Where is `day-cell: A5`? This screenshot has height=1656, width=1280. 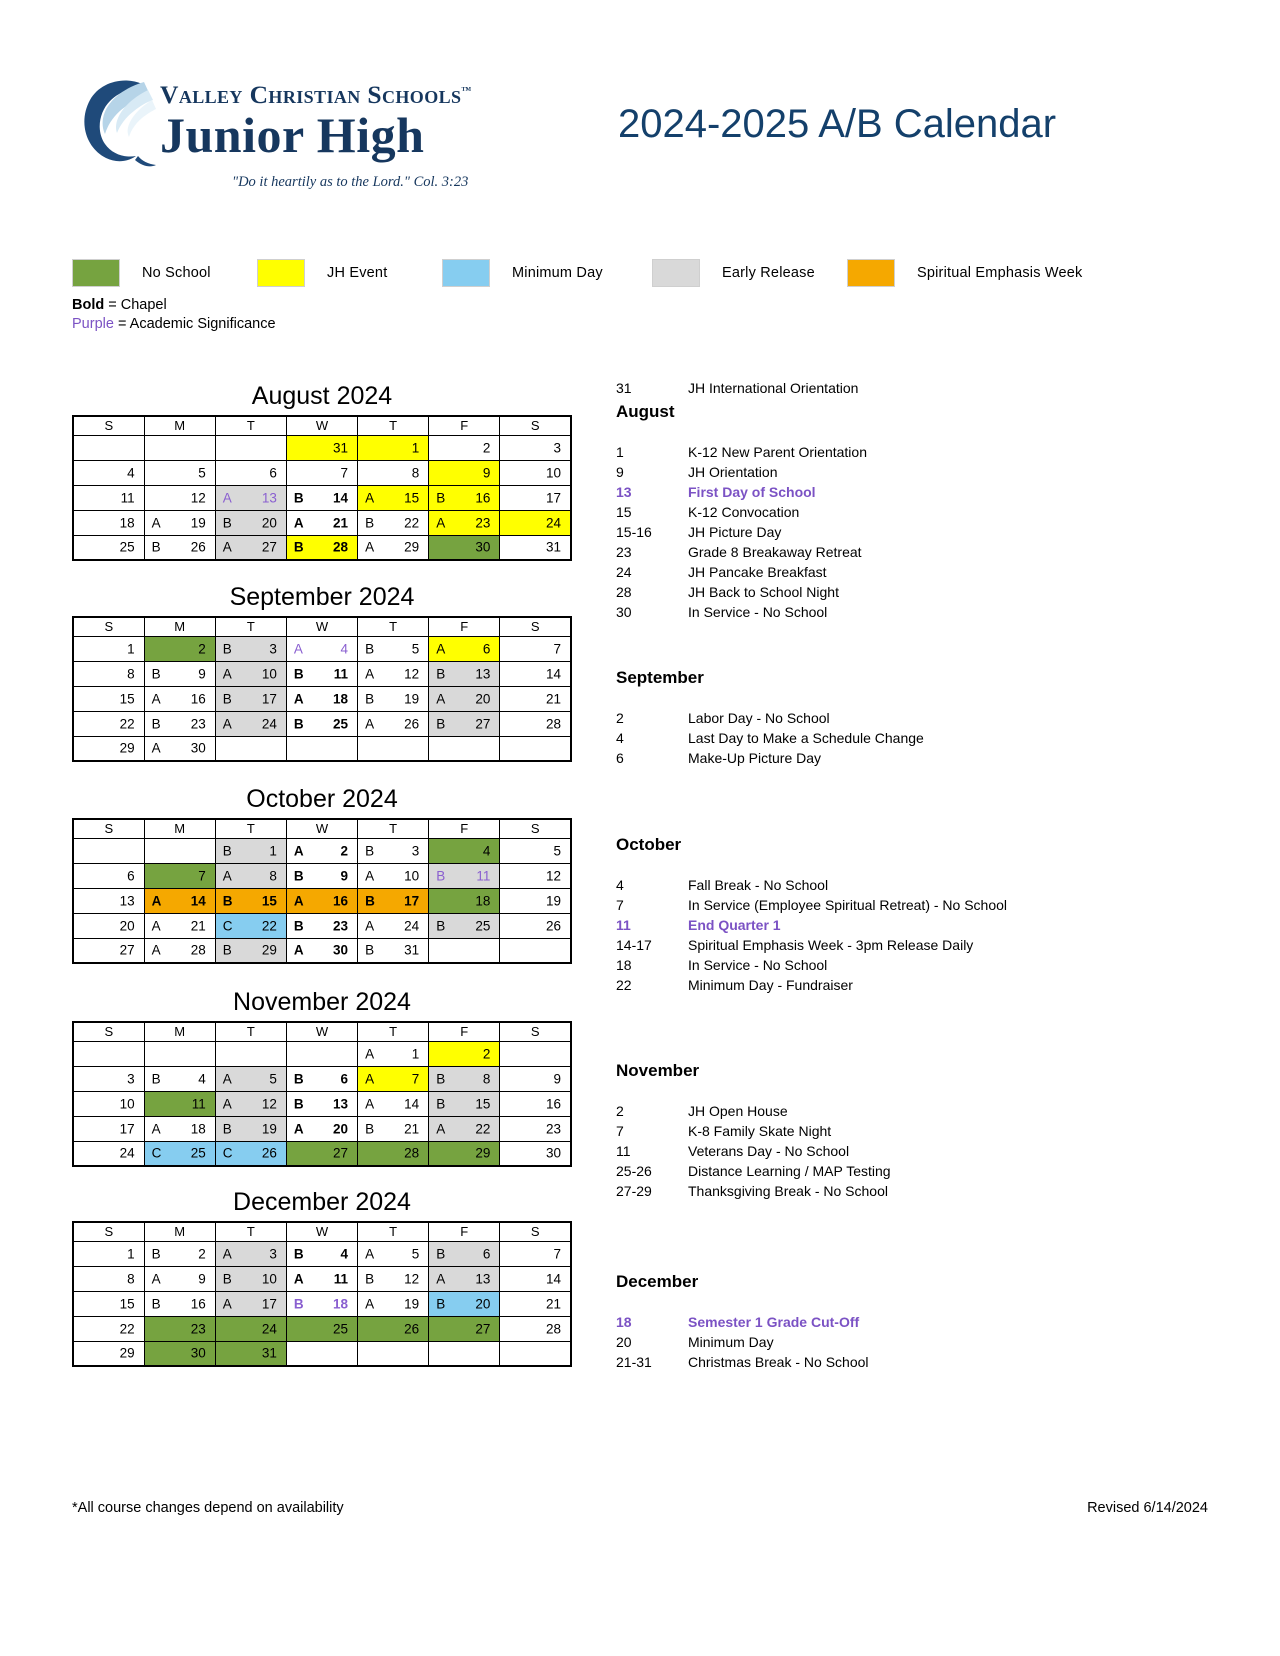 day-cell: A5 is located at coordinates (250, 1078).